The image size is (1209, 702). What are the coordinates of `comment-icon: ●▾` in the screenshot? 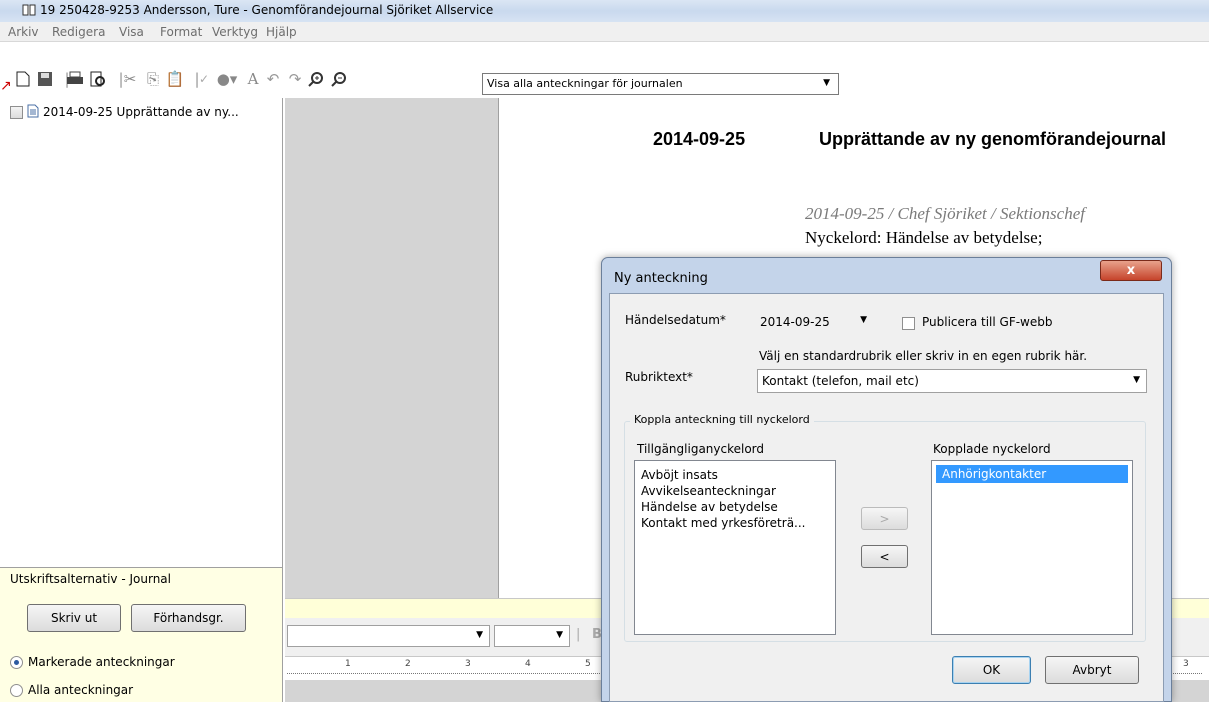 It's located at (227, 79).